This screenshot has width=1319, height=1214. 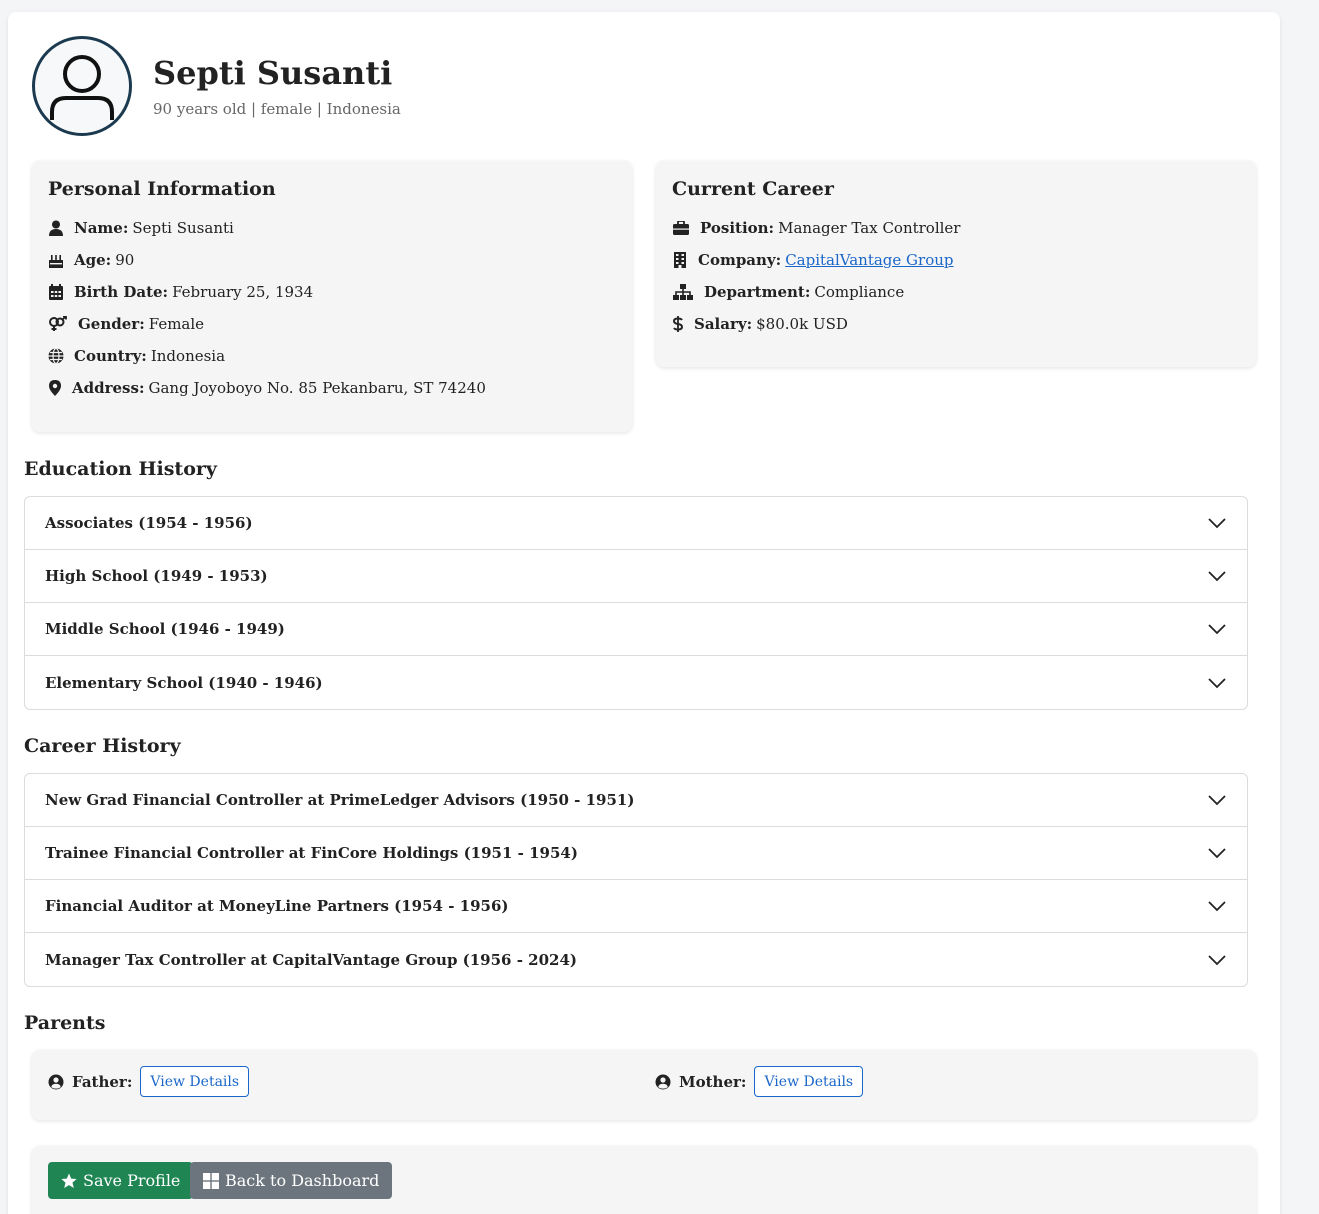 What do you see at coordinates (869, 260) in the screenshot?
I see `company-link: CapitalVantage Group` at bounding box center [869, 260].